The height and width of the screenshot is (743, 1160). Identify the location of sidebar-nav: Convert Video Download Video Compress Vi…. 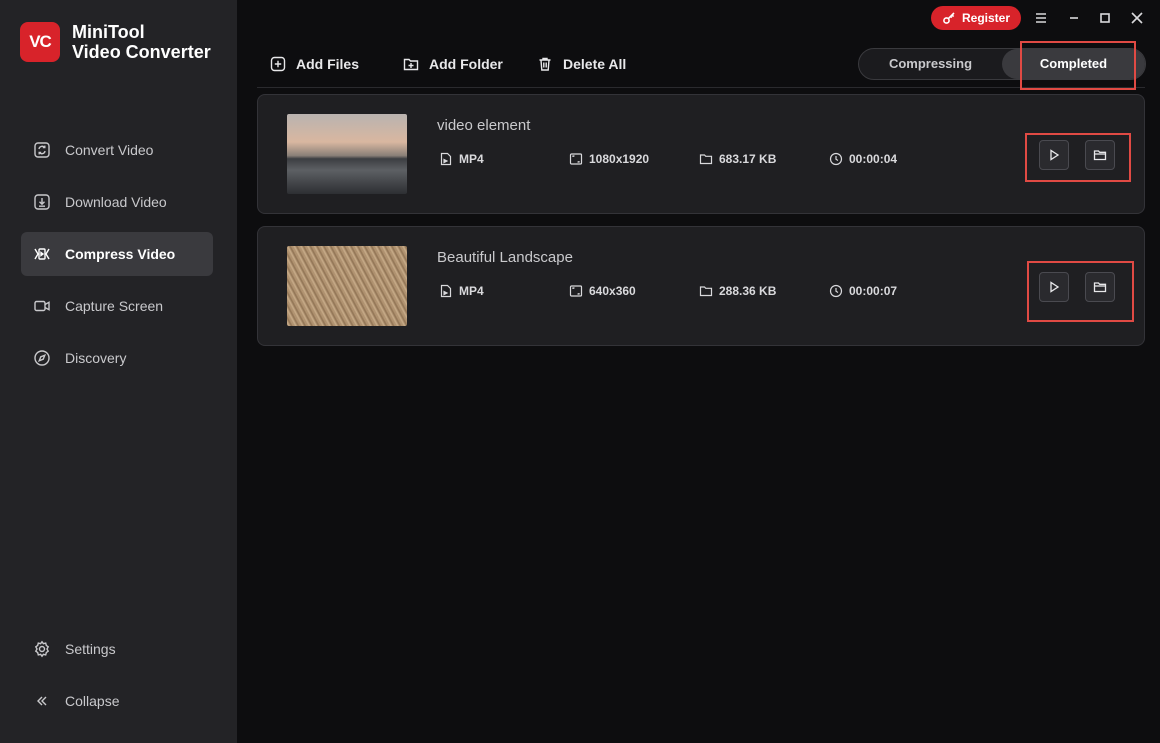
(117, 258).